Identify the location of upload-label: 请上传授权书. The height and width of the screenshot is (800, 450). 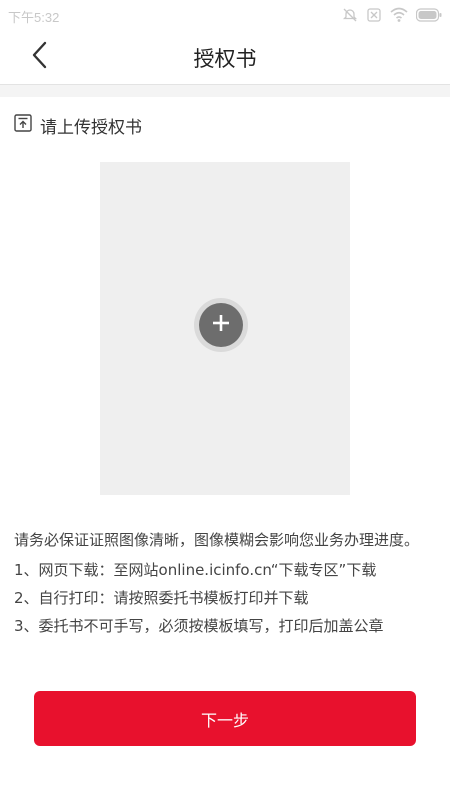
(91, 127).